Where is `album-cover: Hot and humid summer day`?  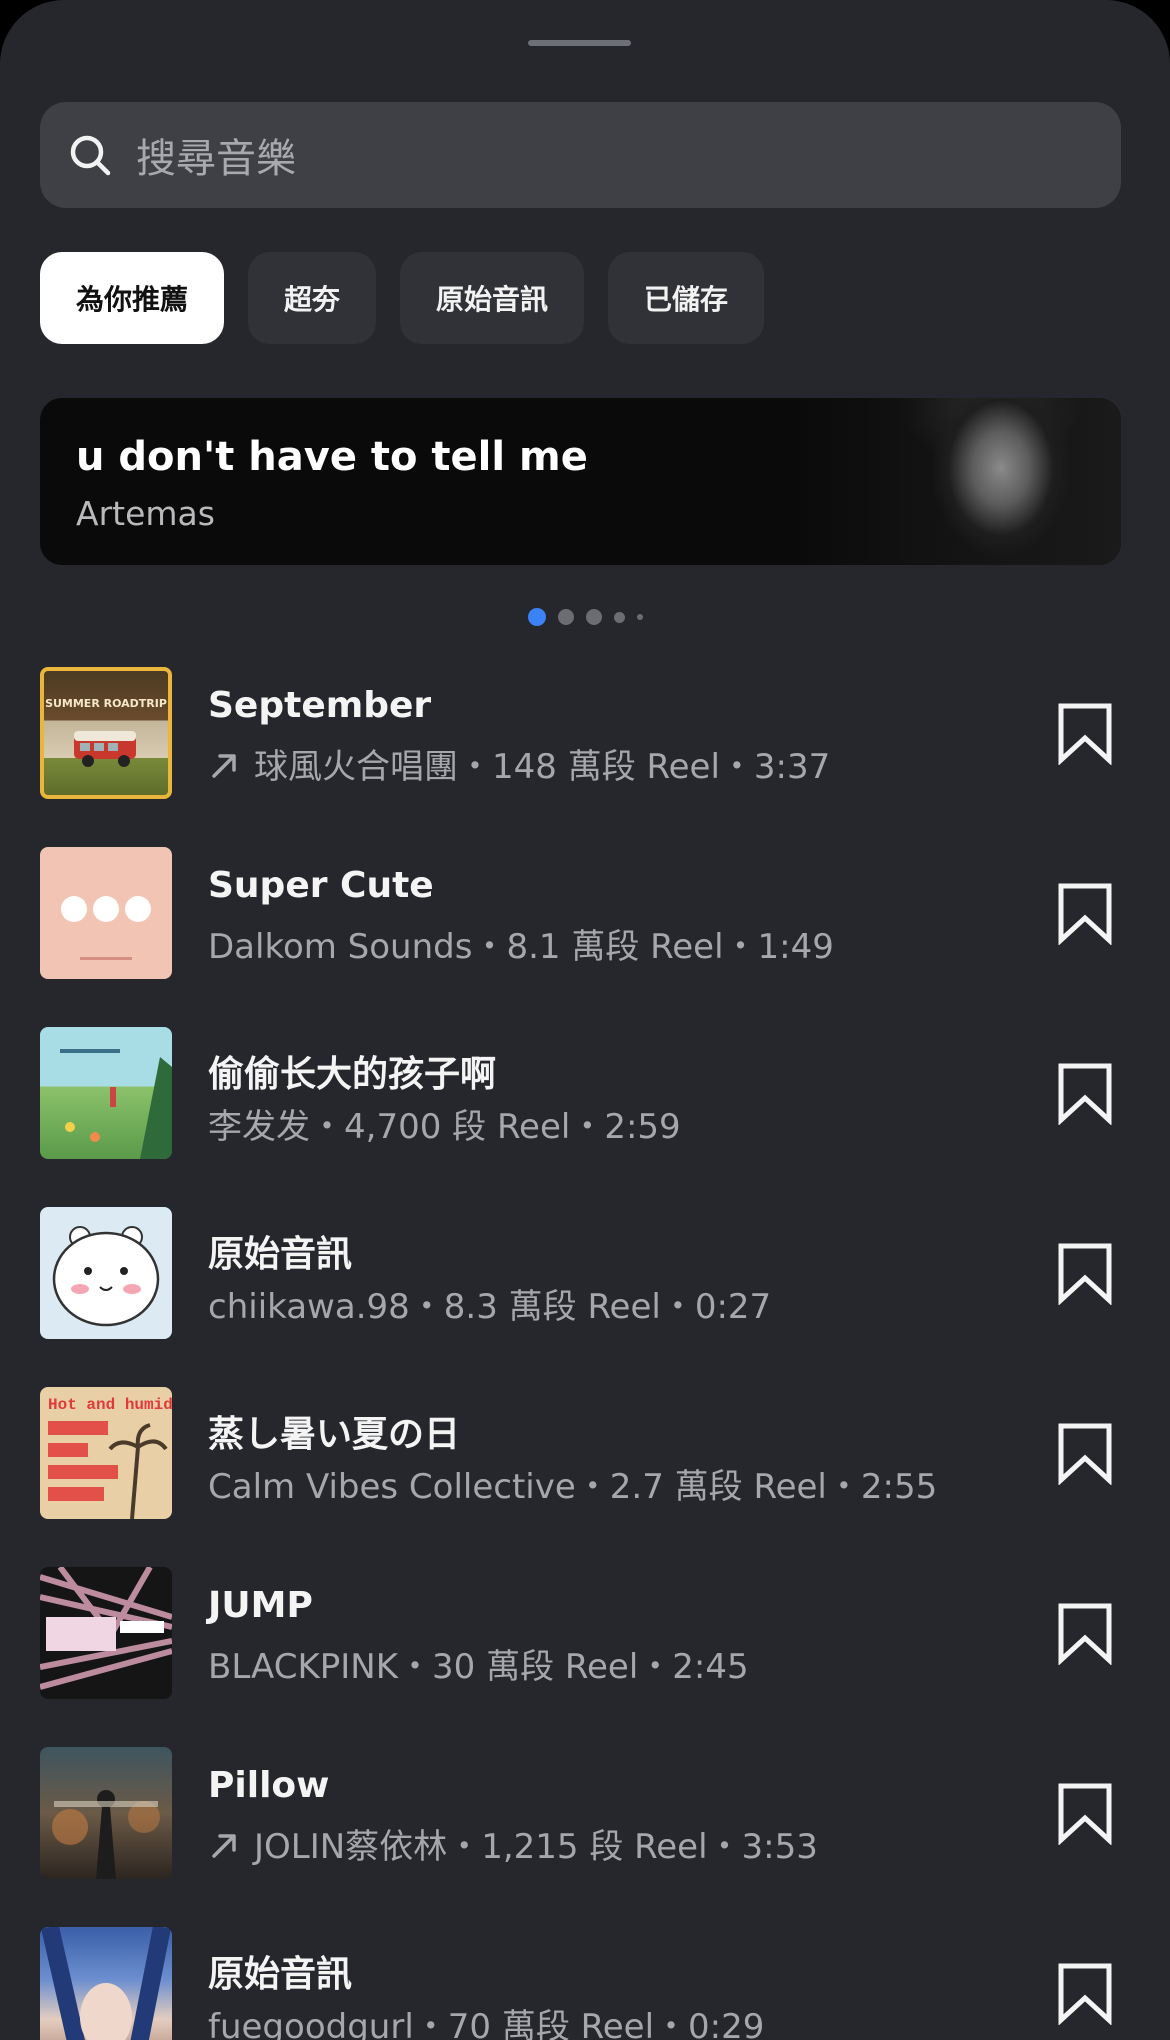 album-cover: Hot and humid summer day is located at coordinates (106, 1453).